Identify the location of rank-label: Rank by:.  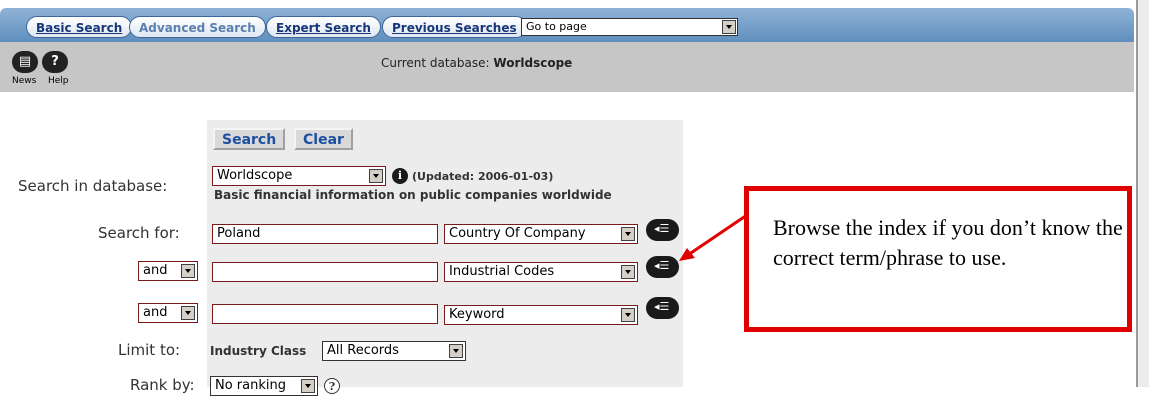
(162, 385).